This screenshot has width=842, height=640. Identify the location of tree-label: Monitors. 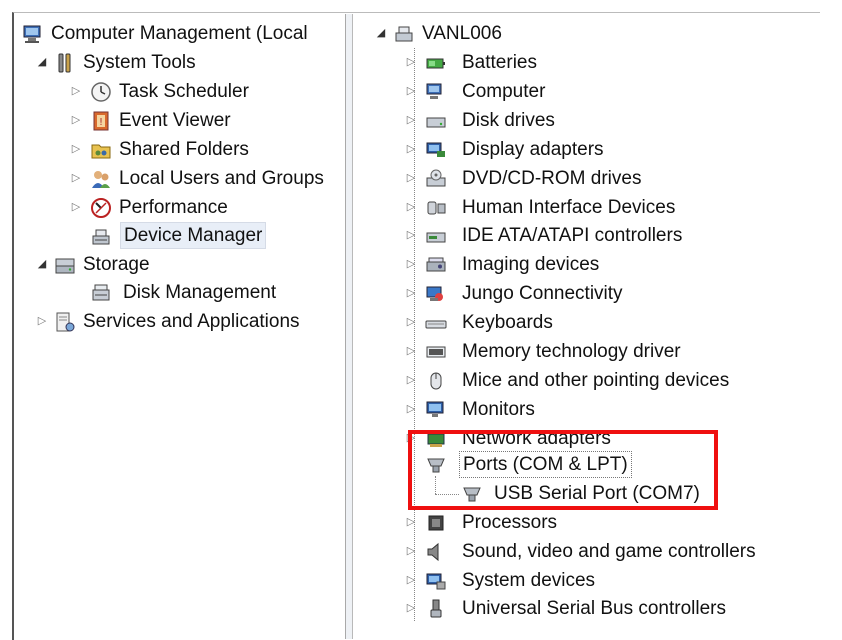
(498, 409).